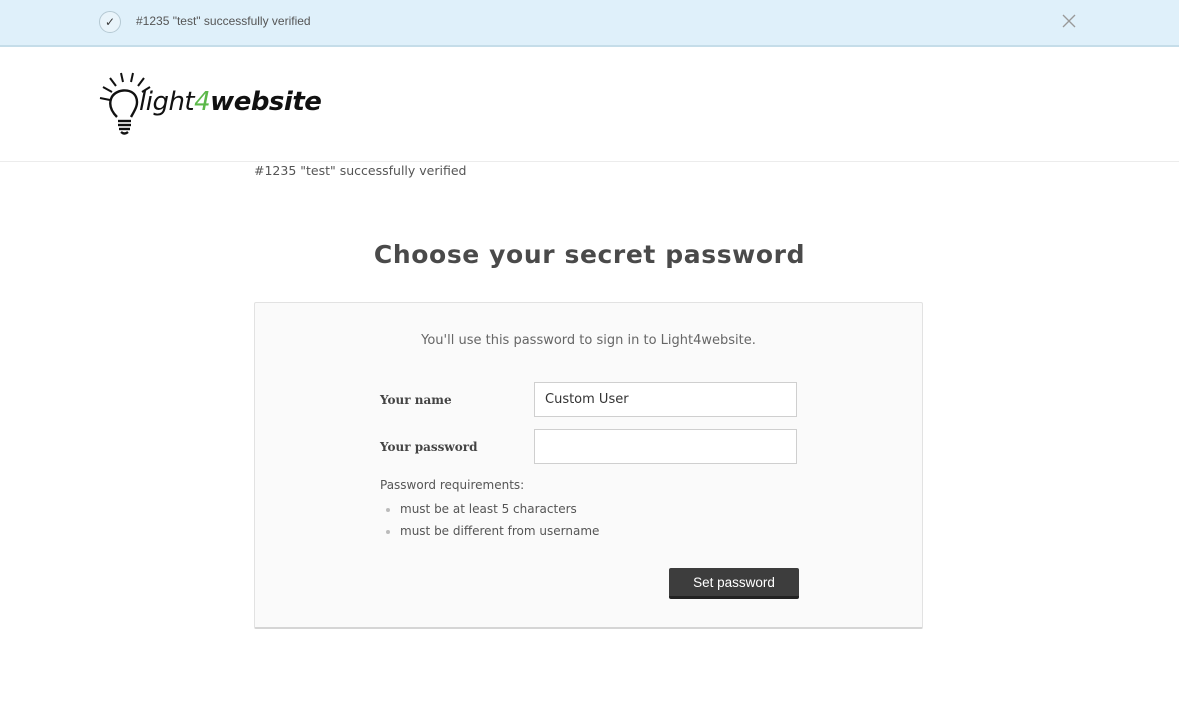 This screenshot has height=707, width=1179. What do you see at coordinates (223, 21) in the screenshot?
I see `notification-message: #1235 "test" successfully verified` at bounding box center [223, 21].